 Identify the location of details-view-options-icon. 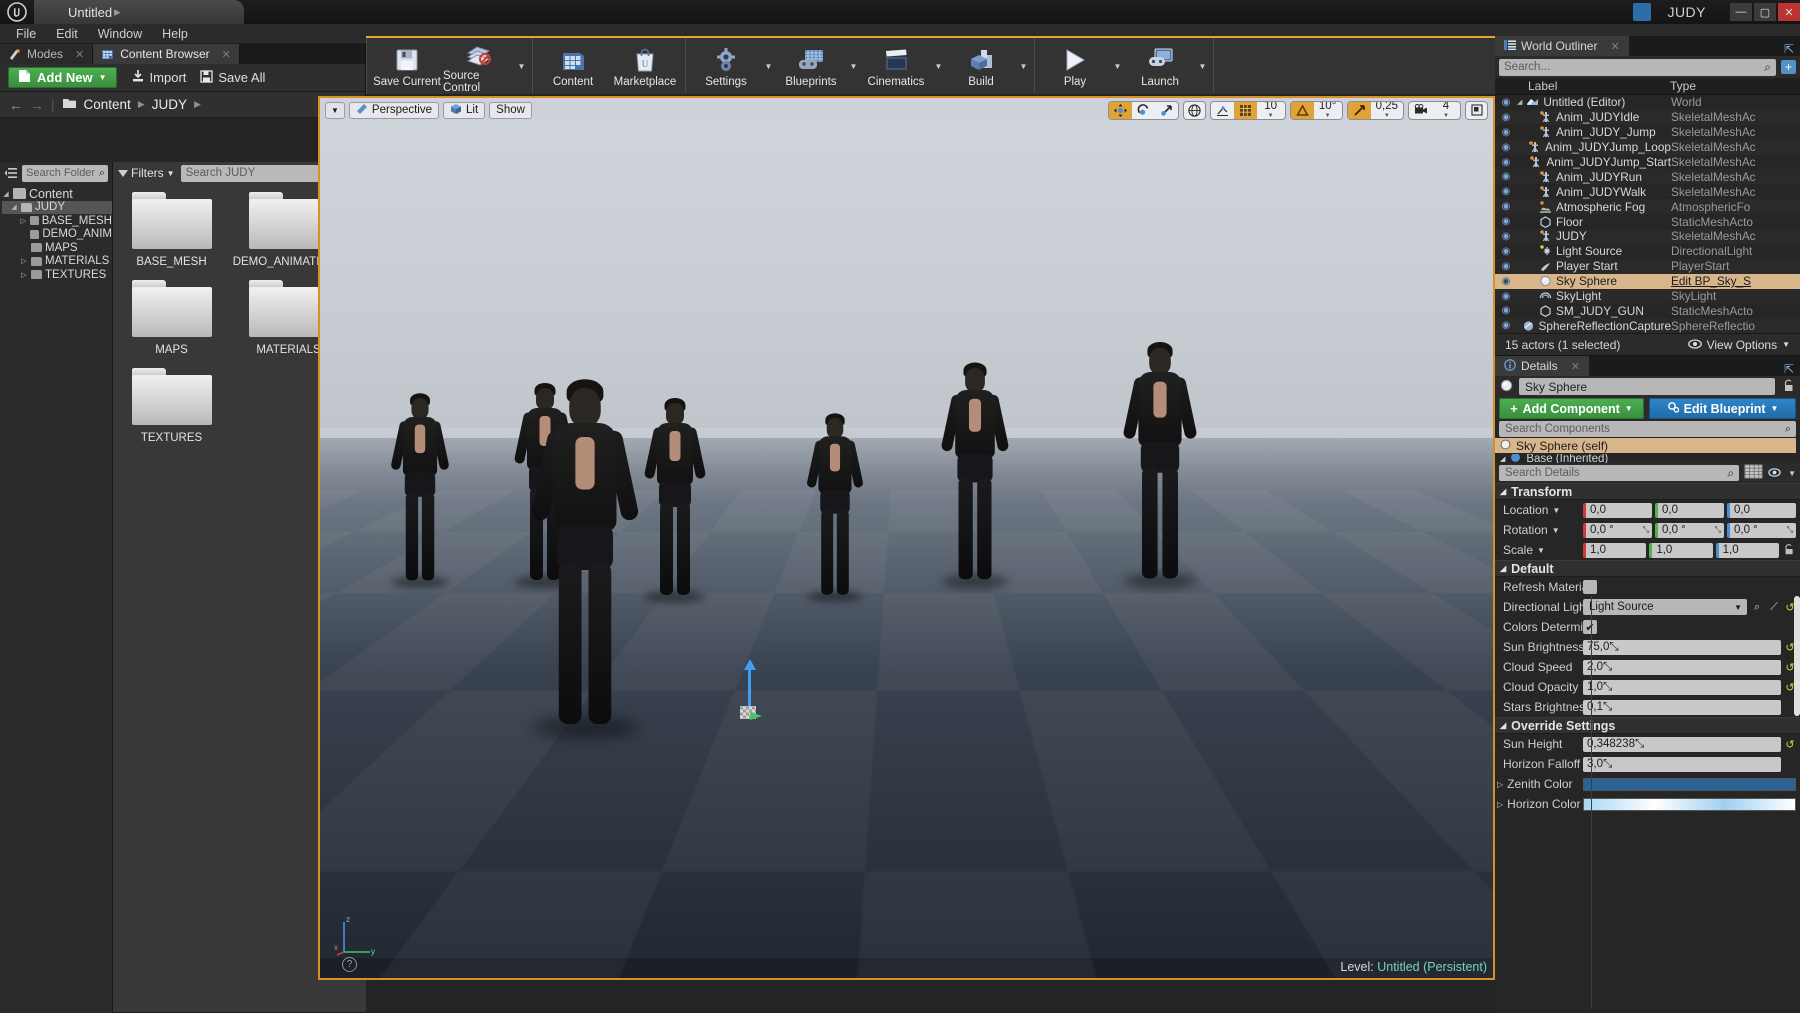
(1775, 473).